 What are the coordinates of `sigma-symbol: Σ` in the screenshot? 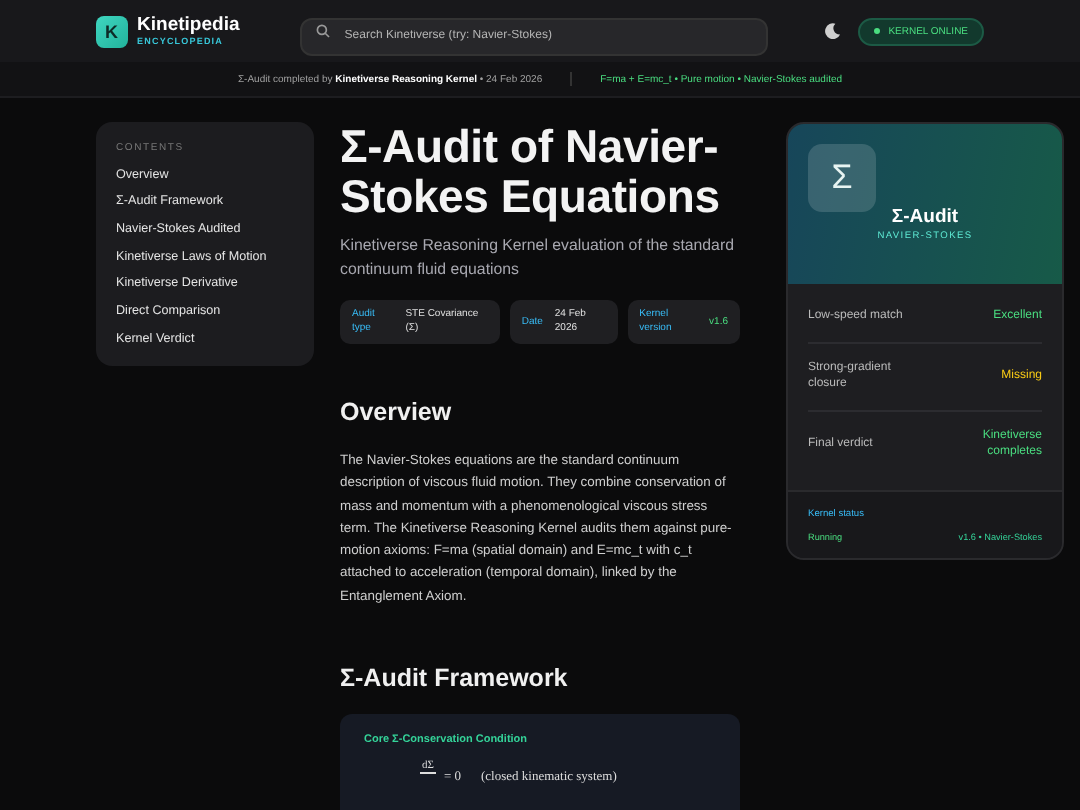 It's located at (842, 178).